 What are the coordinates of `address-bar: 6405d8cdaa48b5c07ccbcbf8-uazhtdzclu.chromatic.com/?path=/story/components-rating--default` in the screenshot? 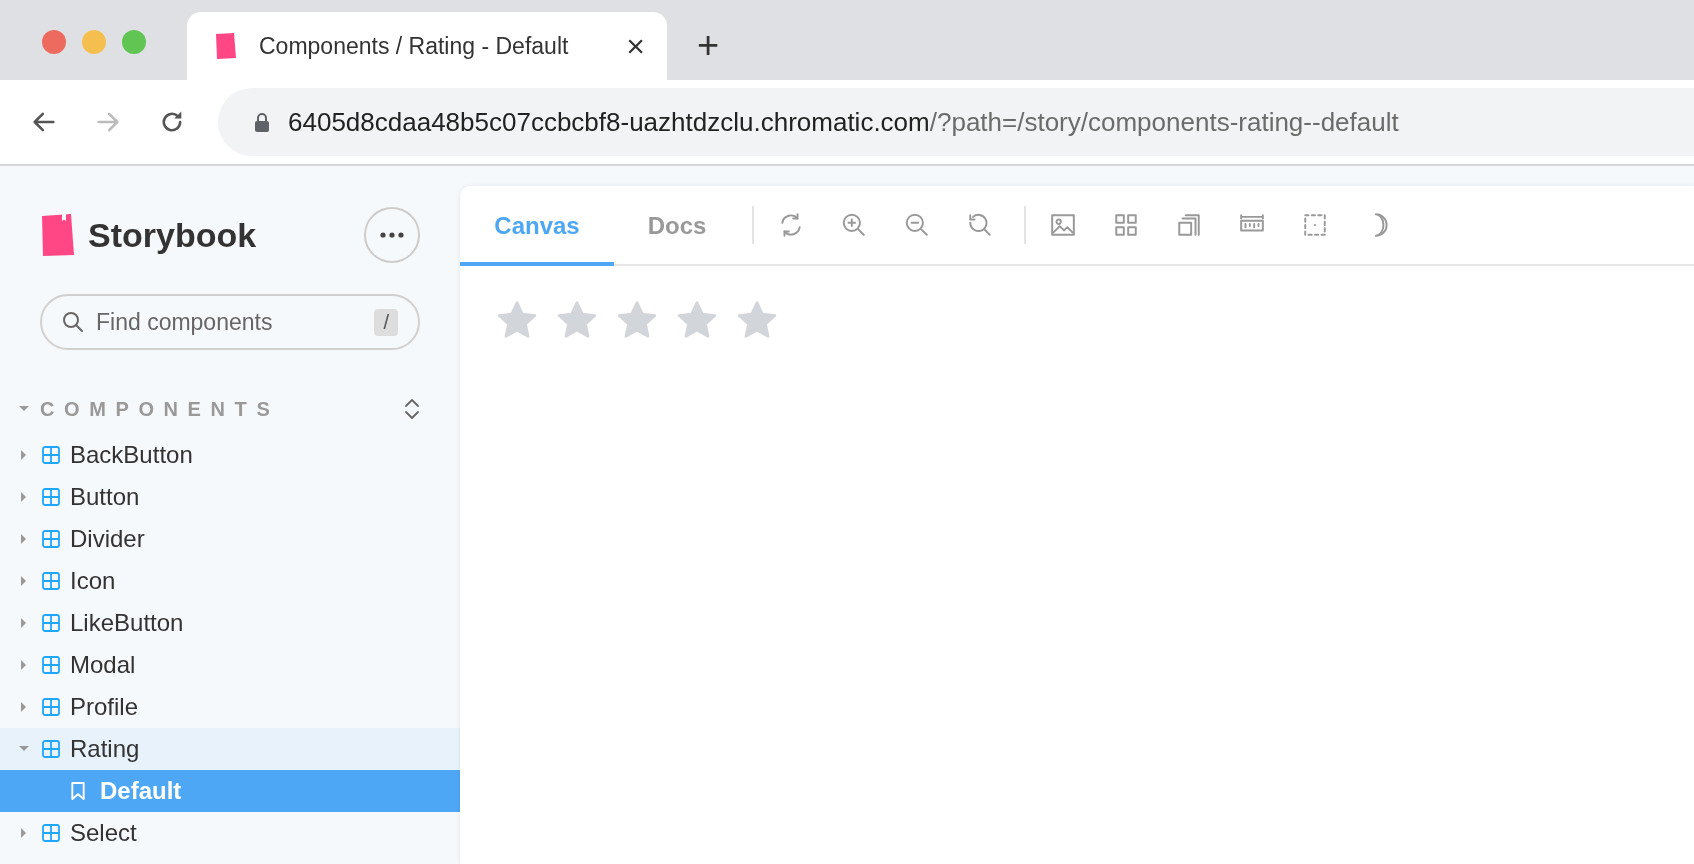 It's located at (956, 122).